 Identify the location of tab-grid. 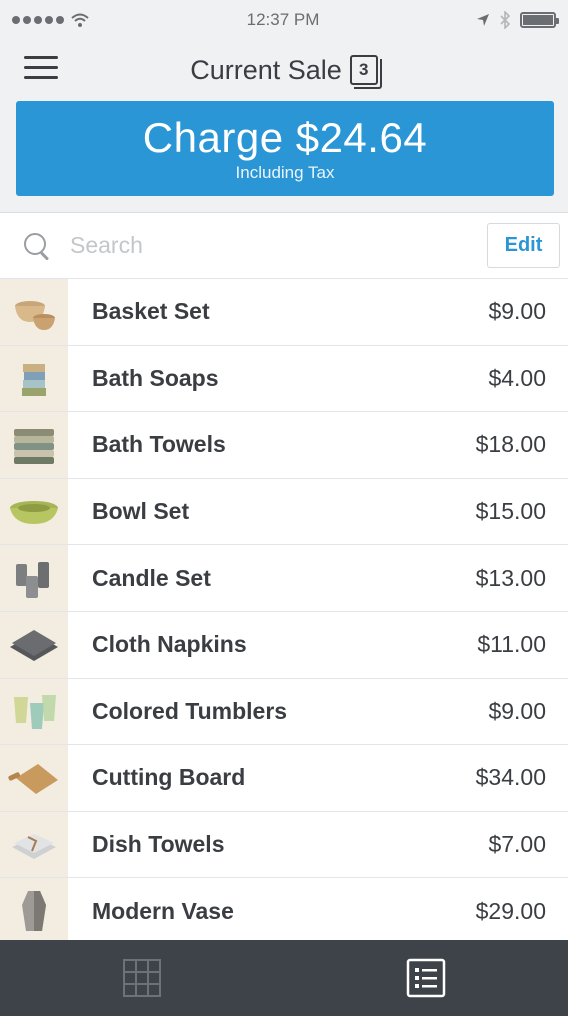
(142, 978).